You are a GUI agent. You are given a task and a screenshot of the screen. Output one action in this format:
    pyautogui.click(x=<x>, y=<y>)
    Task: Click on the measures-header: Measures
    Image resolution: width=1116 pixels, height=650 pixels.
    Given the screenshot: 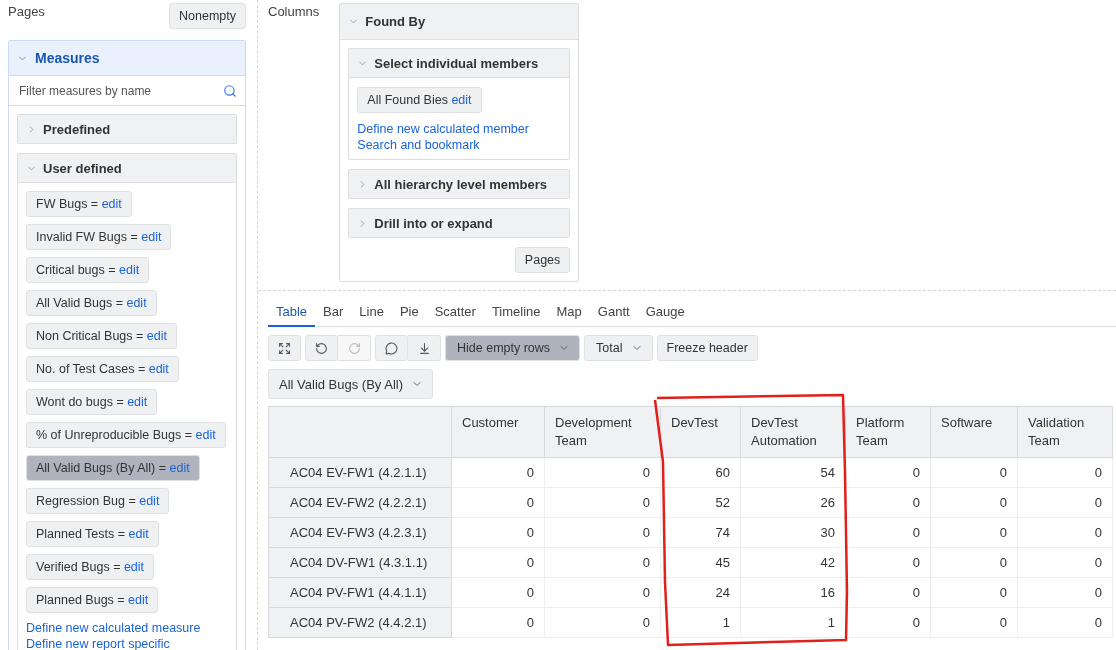 What is the action you would take?
    pyautogui.click(x=127, y=58)
    